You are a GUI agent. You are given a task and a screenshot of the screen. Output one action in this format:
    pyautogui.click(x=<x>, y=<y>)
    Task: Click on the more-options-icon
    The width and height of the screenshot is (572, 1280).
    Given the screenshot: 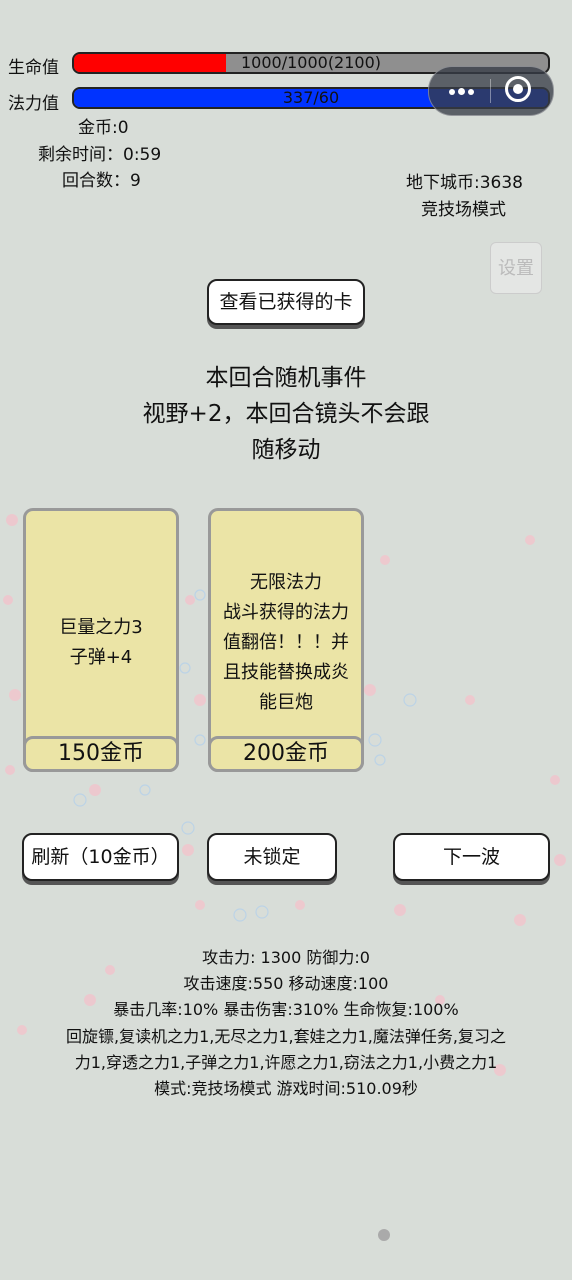 What is the action you would take?
    pyautogui.click(x=461, y=91)
    